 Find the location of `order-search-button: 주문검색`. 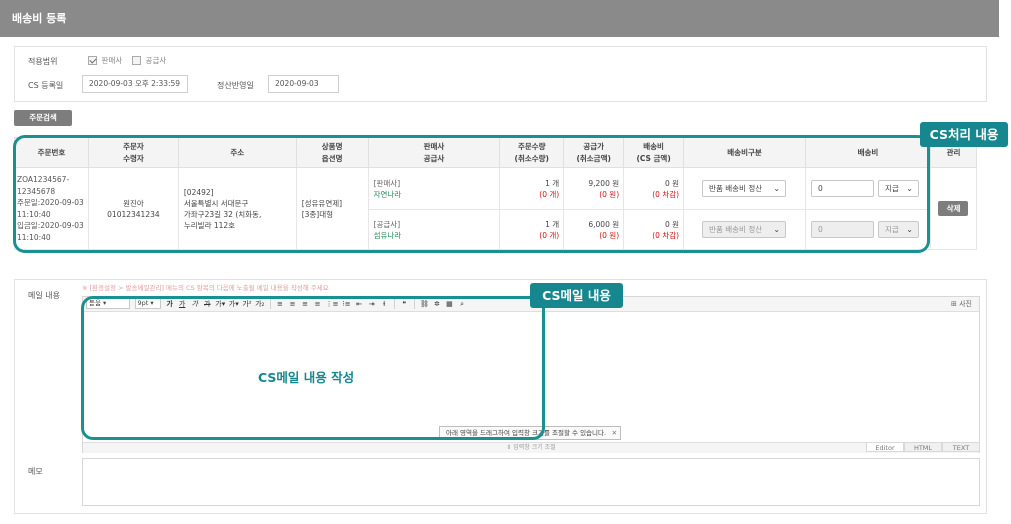

order-search-button: 주문검색 is located at coordinates (43, 118).